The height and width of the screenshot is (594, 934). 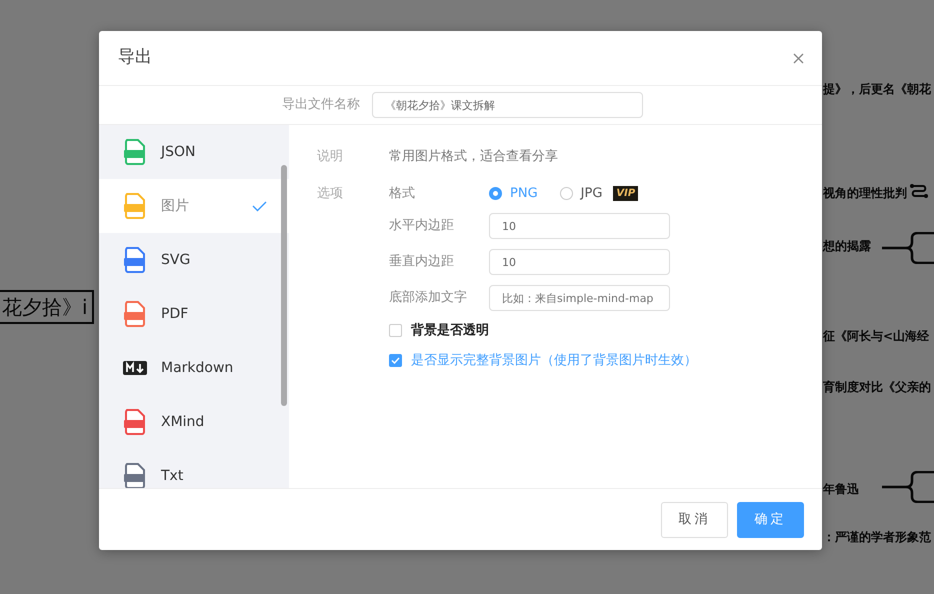 I want to click on close-icon, so click(x=798, y=58).